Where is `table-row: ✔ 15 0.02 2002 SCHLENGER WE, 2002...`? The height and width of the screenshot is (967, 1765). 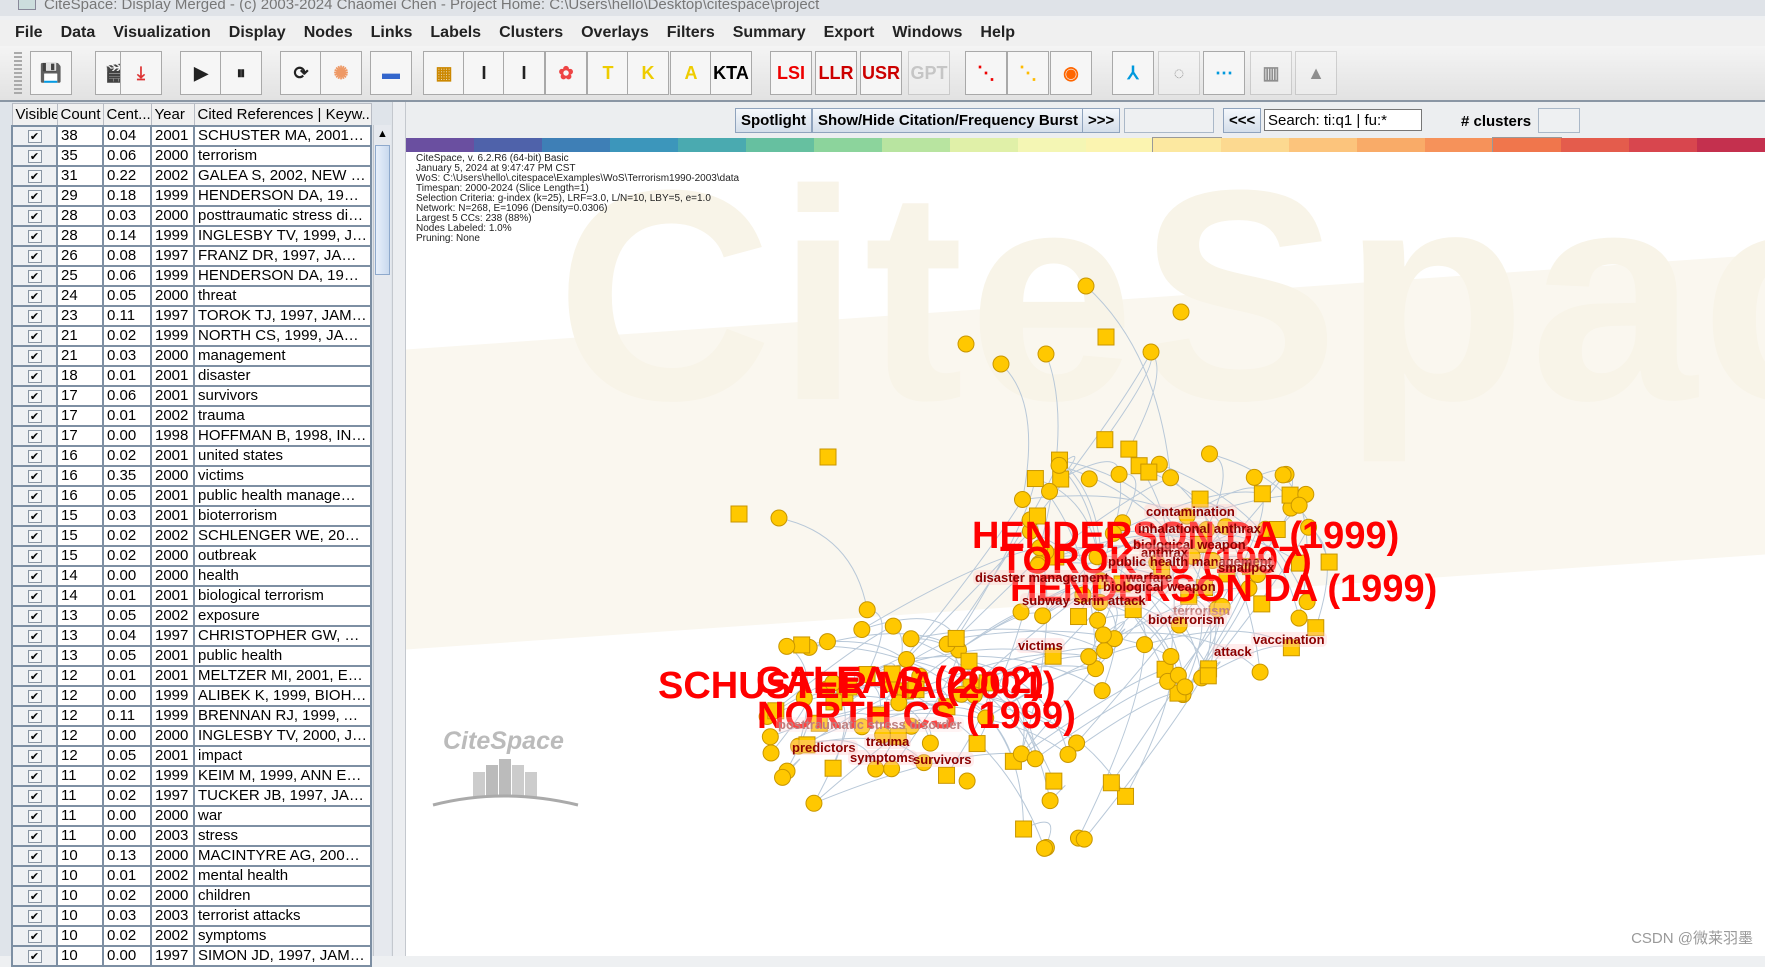 table-row: ✔ 15 0.02 2002 SCHLENGER WE, 2002... is located at coordinates (191, 535).